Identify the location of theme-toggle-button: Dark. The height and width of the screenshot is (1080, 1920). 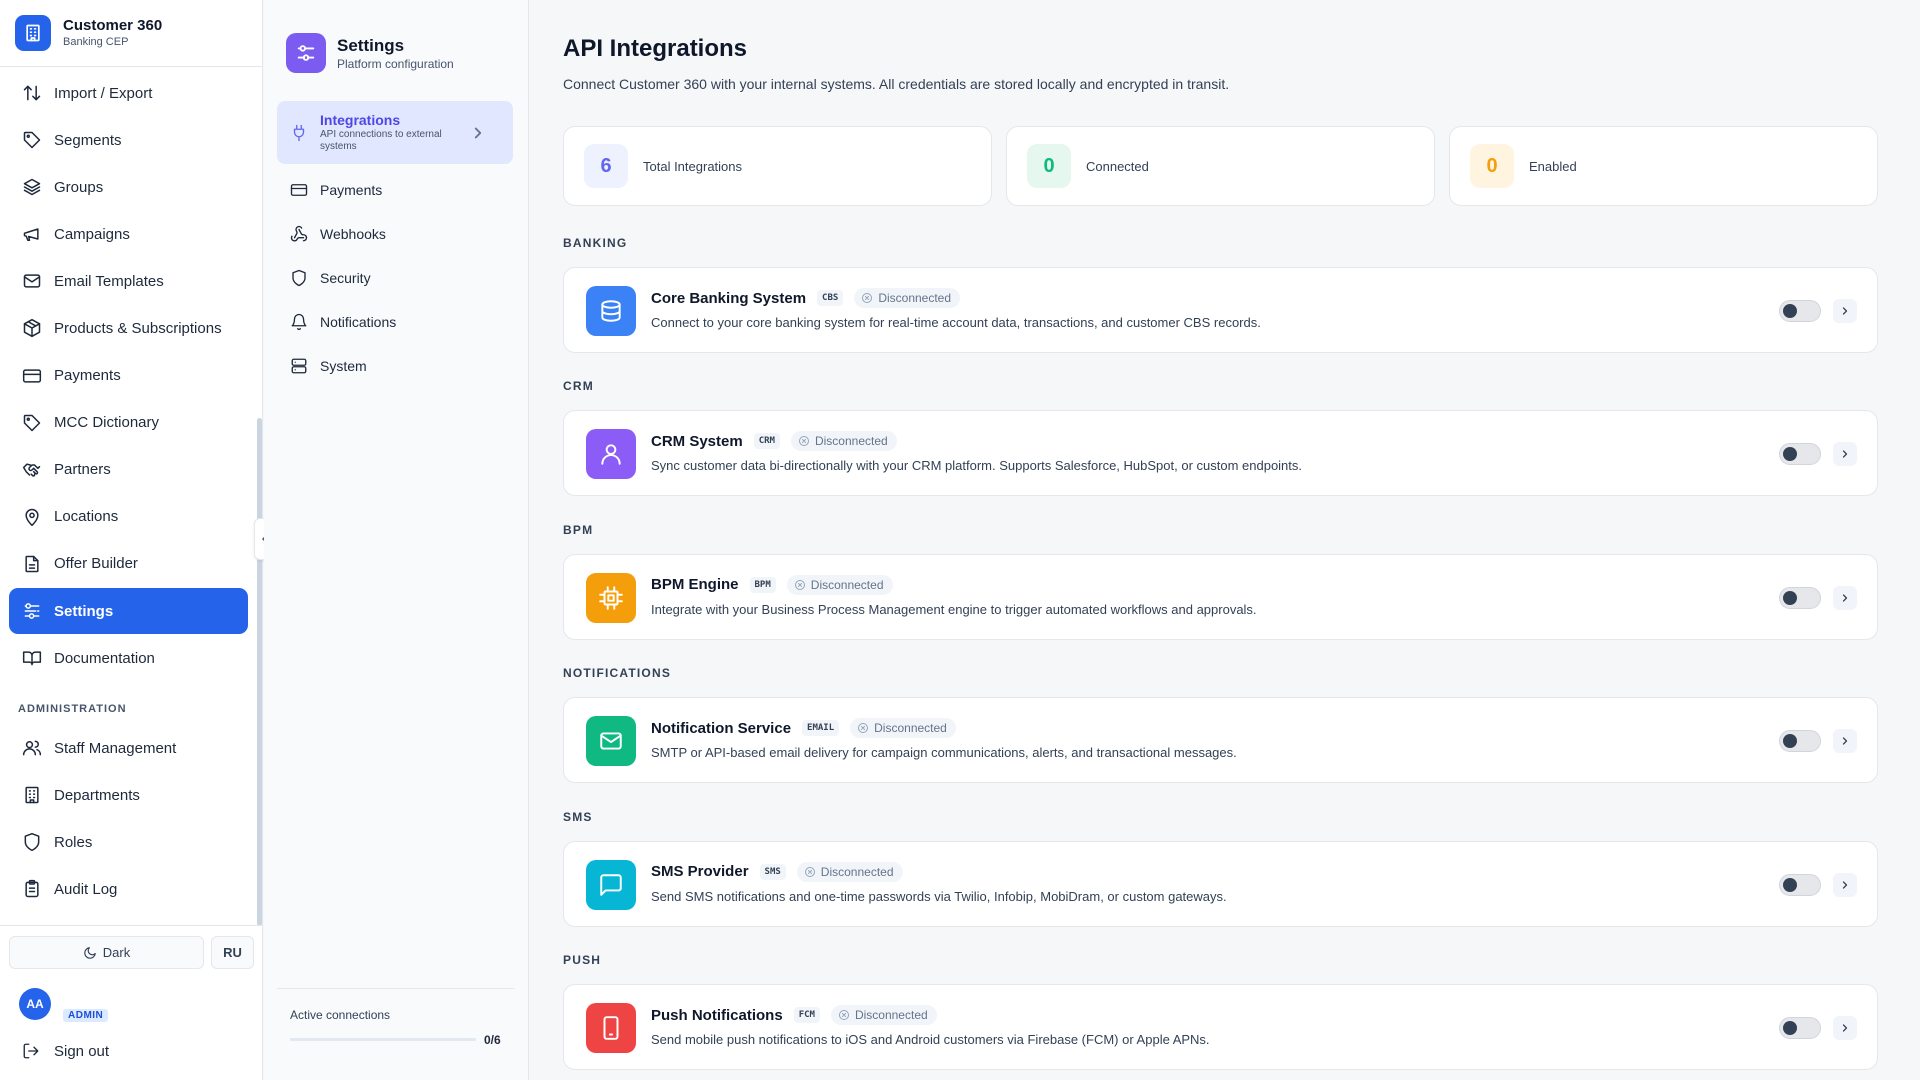
(106, 952).